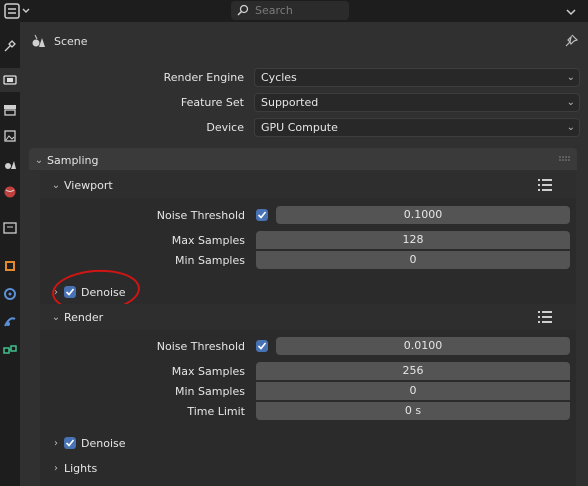 The height and width of the screenshot is (486, 588). Describe the element at coordinates (274, 10) in the screenshot. I see `search-placeholder: Search` at that location.